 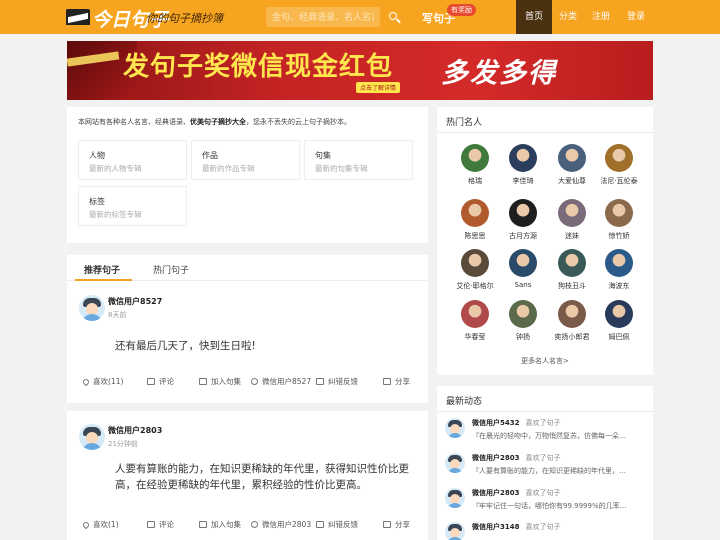 What do you see at coordinates (523, 181) in the screenshot?
I see `celebrity-name: 李佳琦` at bounding box center [523, 181].